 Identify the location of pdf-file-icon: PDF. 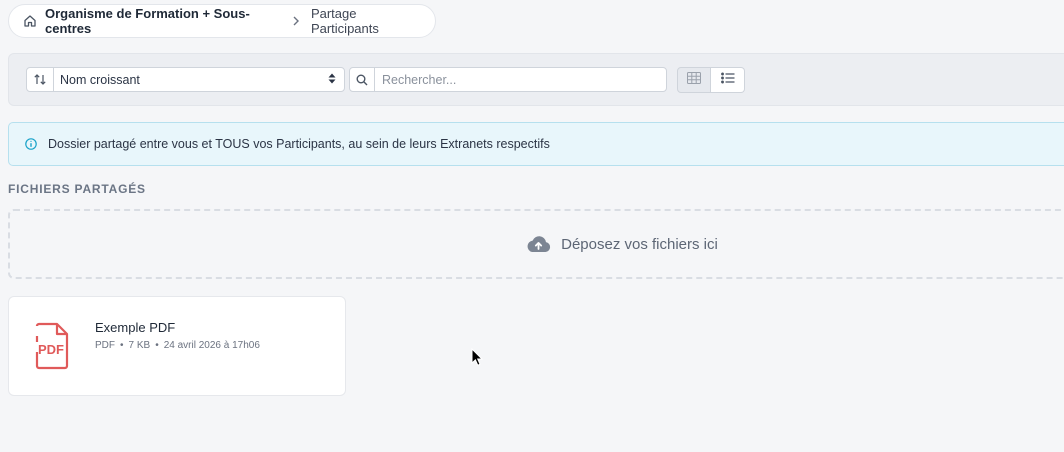
(52, 348).